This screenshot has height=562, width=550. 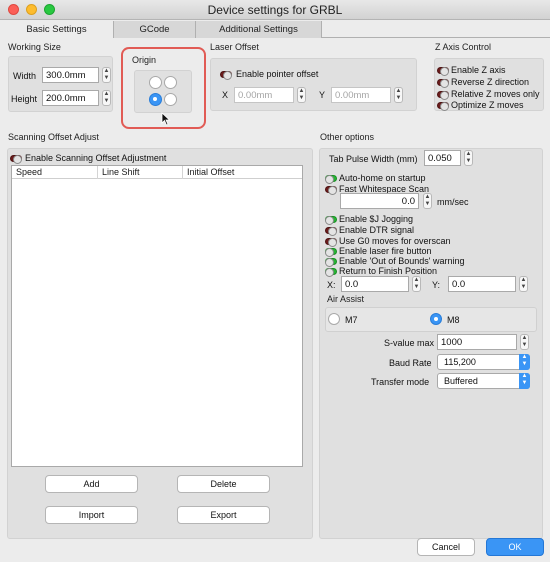 I want to click on other-options-title: Other options, so click(x=347, y=137).